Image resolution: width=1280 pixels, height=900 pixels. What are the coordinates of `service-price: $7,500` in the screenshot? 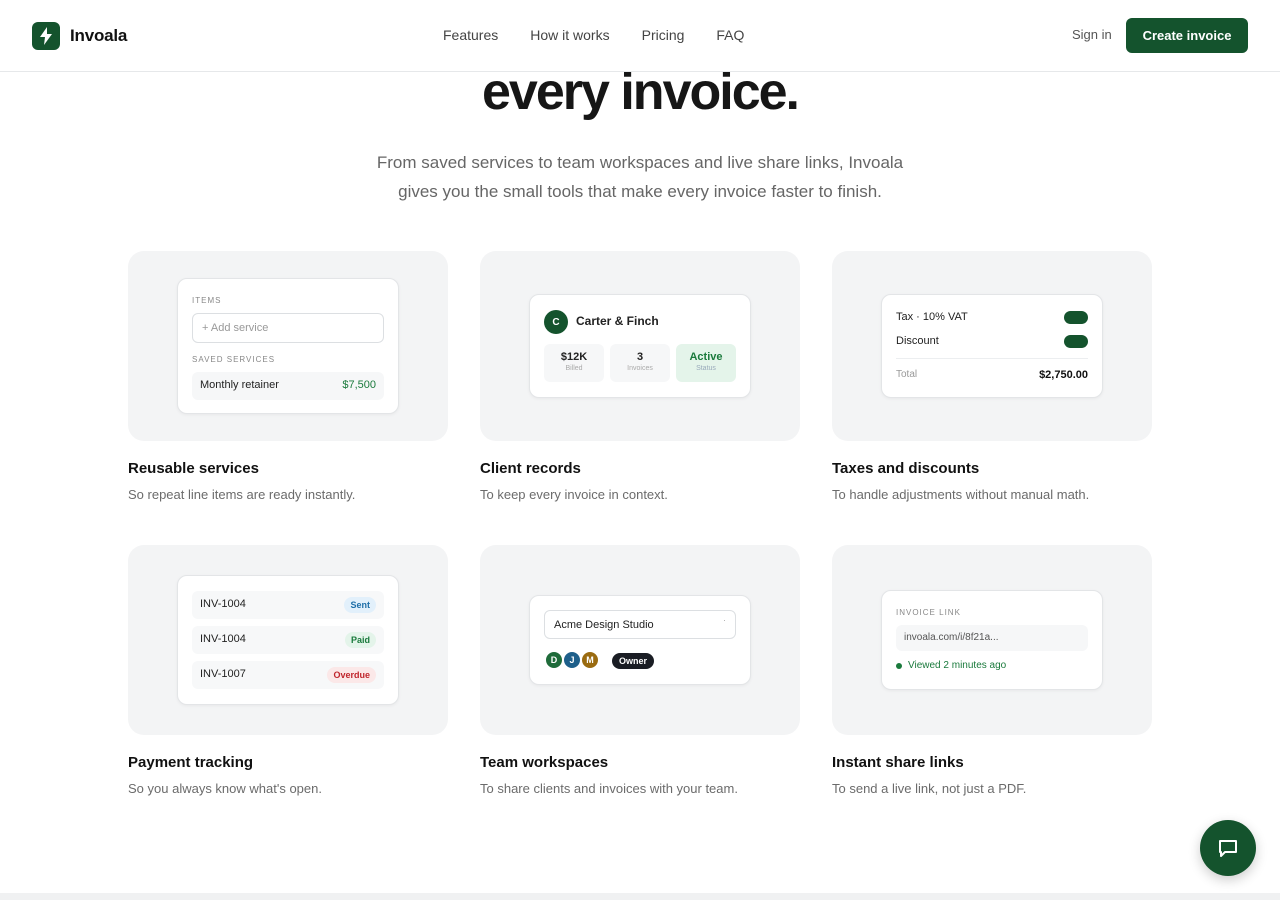 It's located at (359, 385).